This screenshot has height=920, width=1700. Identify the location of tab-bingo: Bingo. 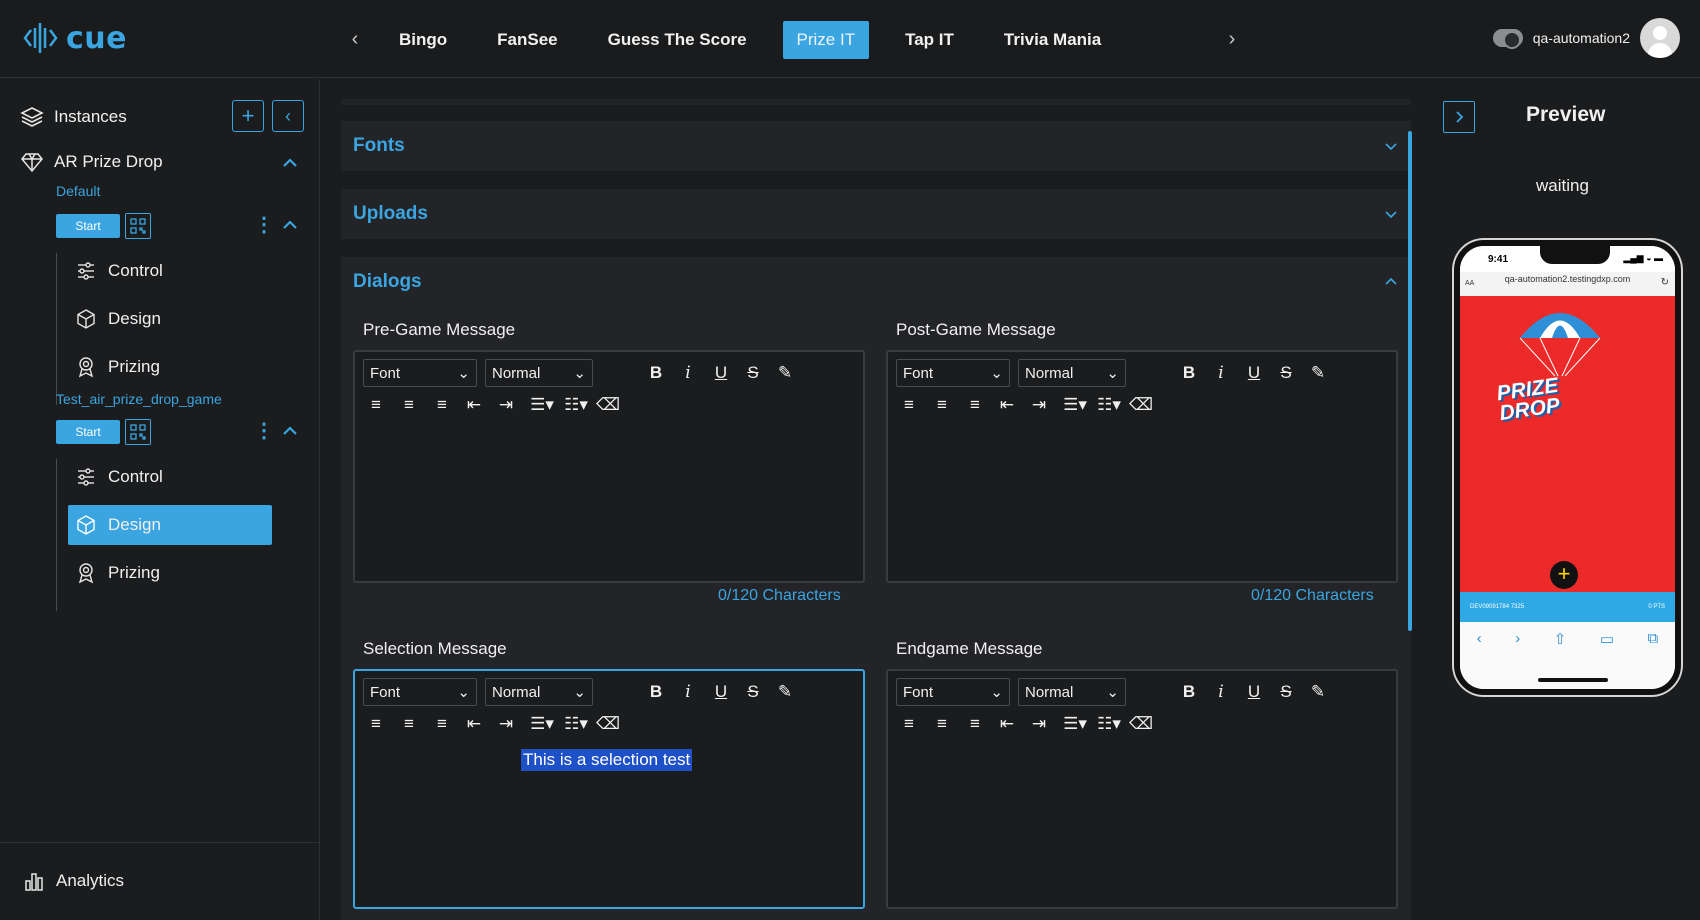
(423, 40).